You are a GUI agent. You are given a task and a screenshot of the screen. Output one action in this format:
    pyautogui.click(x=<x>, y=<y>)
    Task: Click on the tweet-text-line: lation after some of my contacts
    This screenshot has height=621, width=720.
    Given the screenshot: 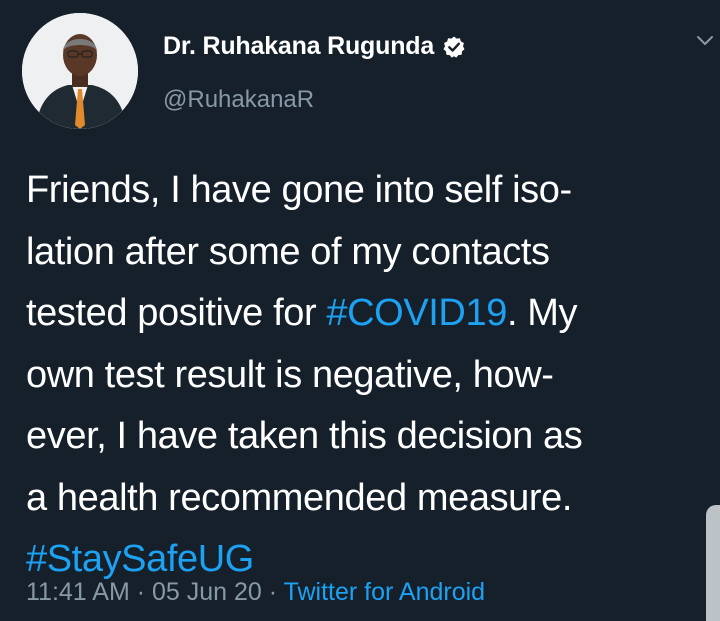 What is the action you would take?
    pyautogui.click(x=371, y=253)
    